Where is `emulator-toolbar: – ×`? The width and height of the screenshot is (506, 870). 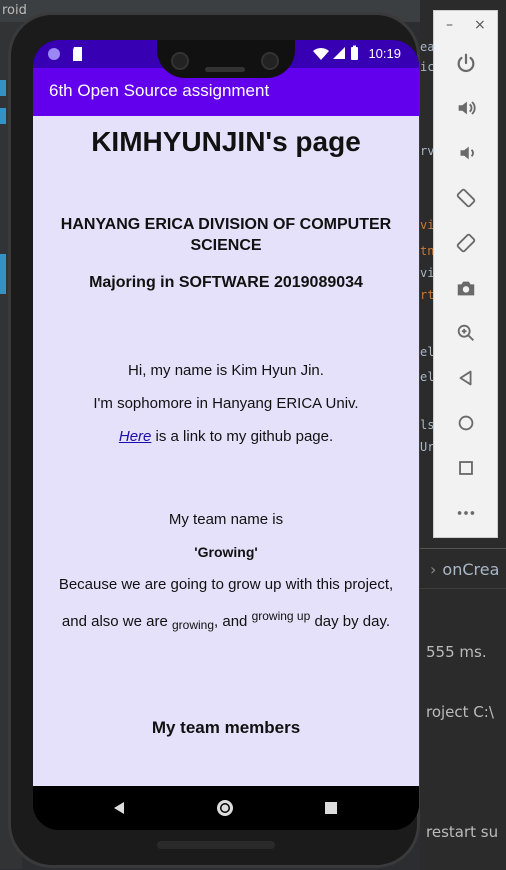
emulator-toolbar: – × is located at coordinates (465, 274).